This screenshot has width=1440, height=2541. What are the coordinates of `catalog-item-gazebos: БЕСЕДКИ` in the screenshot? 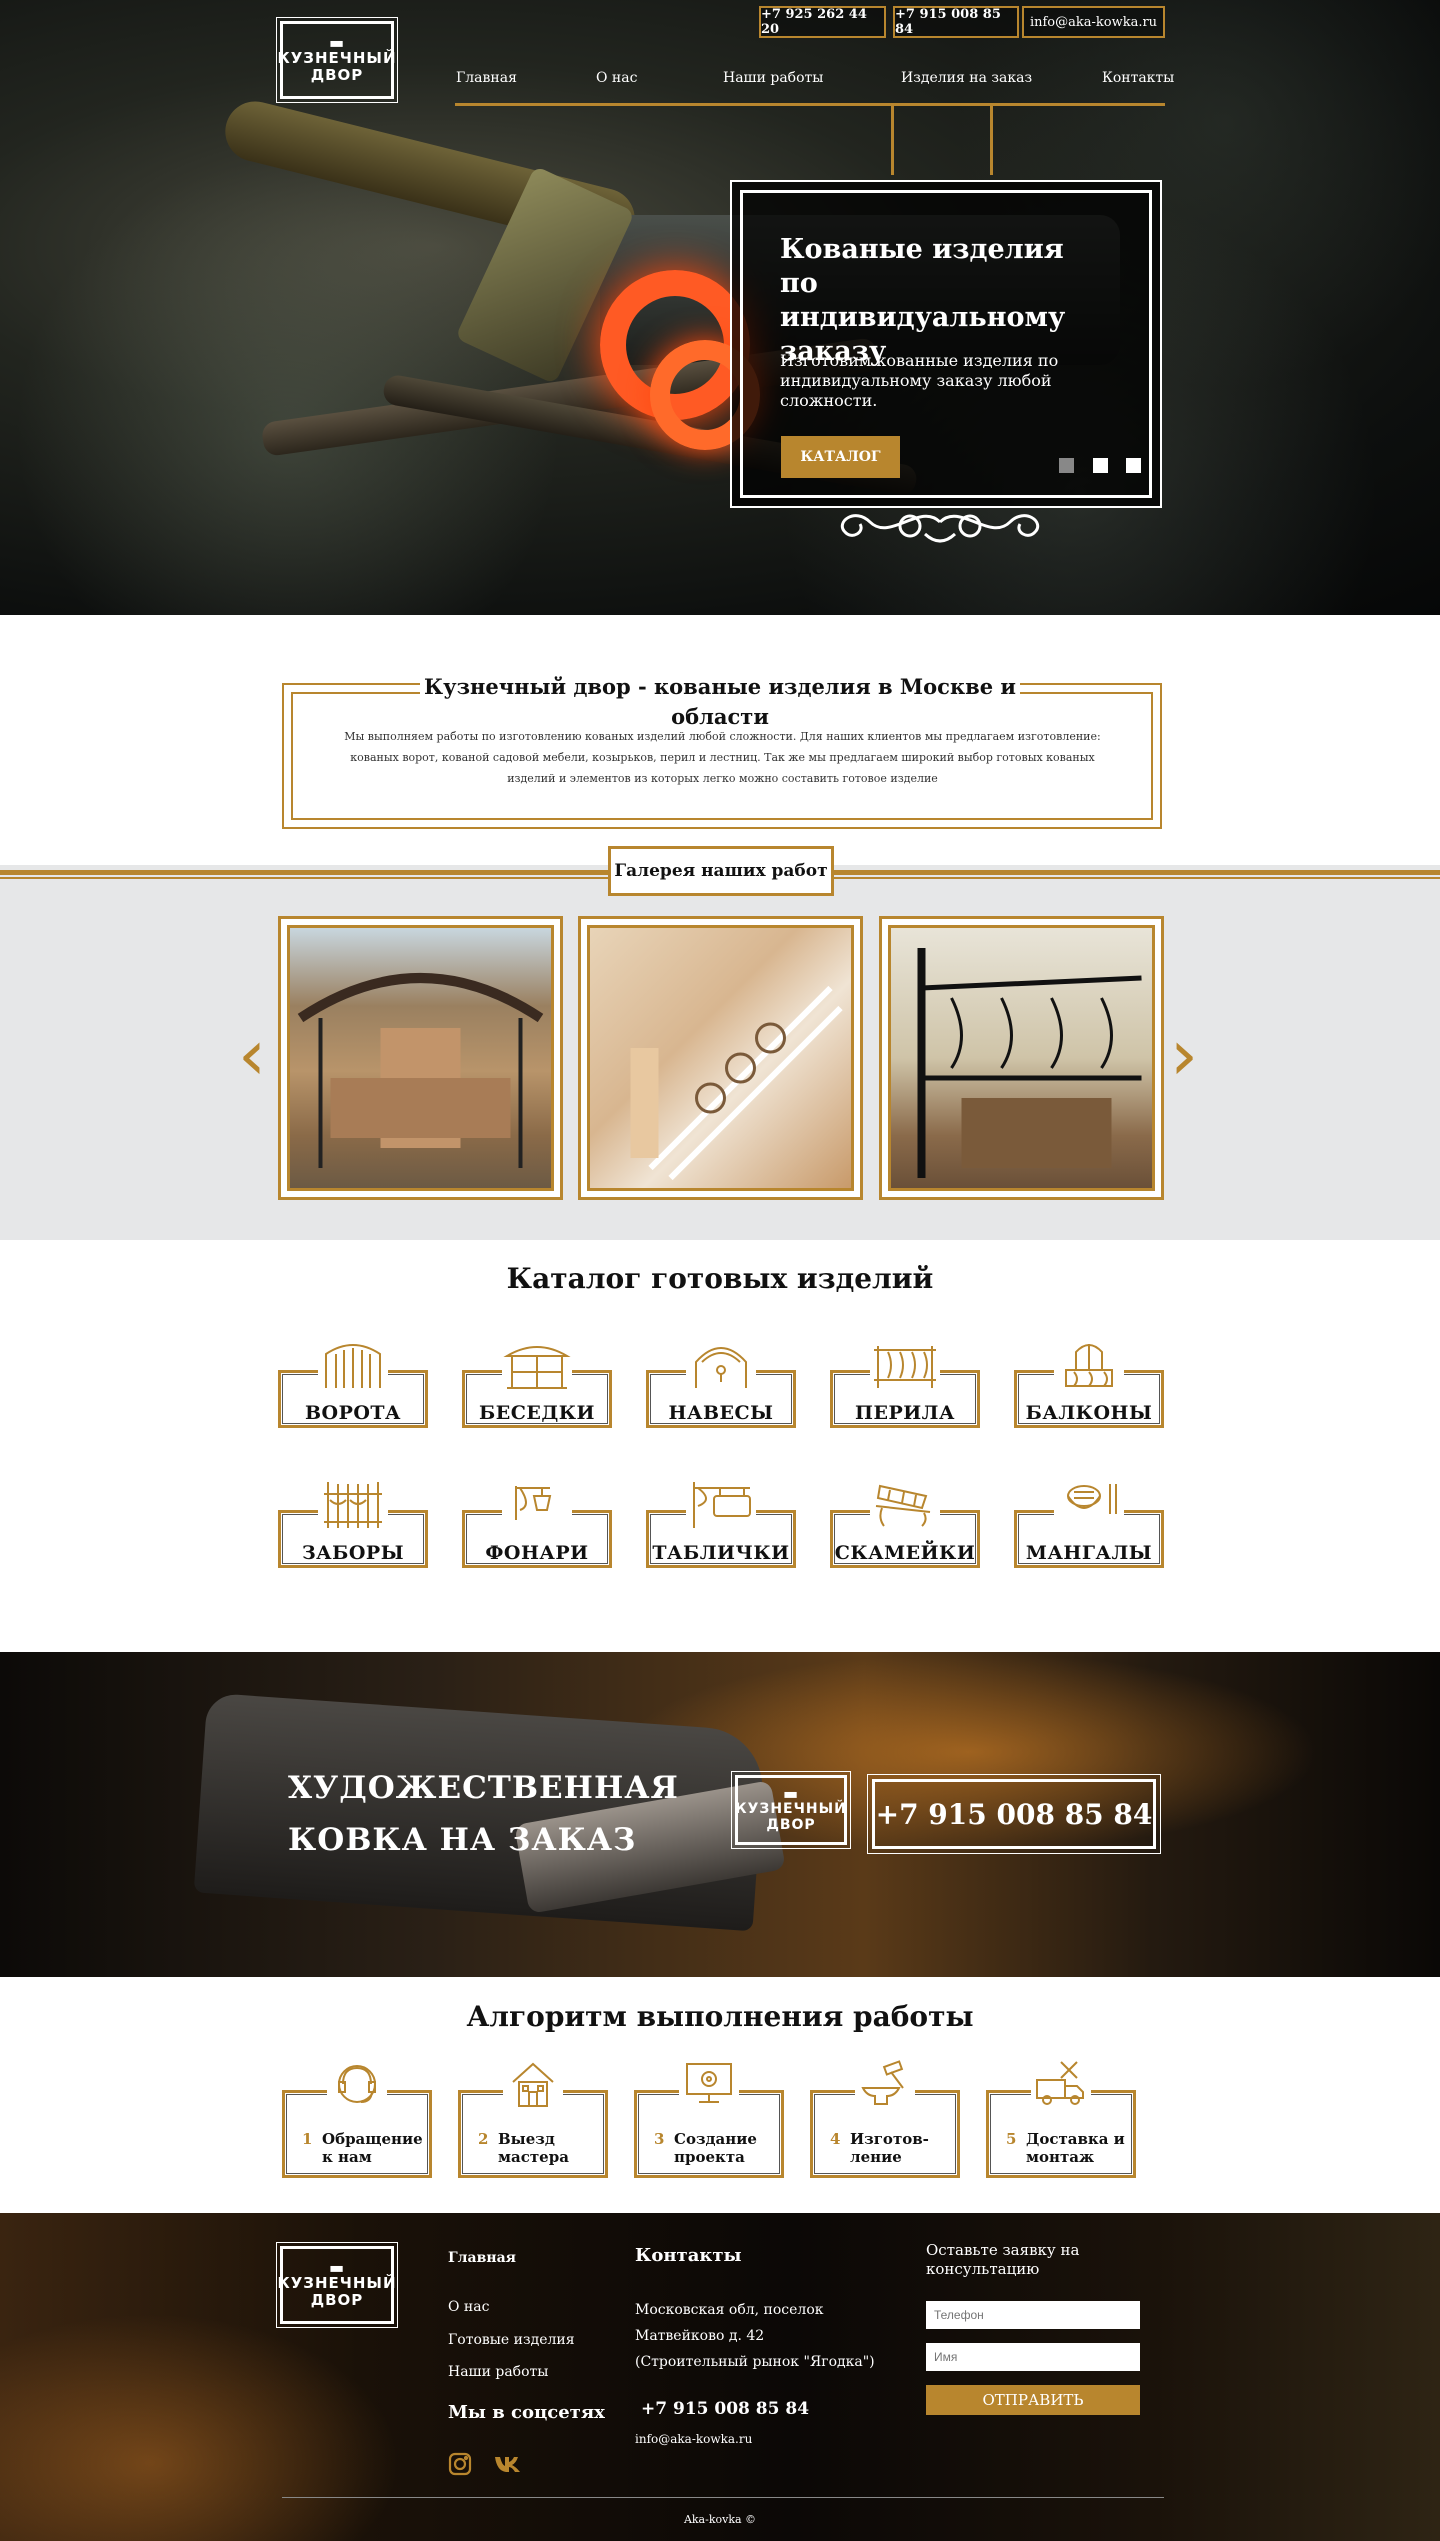 It's located at (537, 1384).